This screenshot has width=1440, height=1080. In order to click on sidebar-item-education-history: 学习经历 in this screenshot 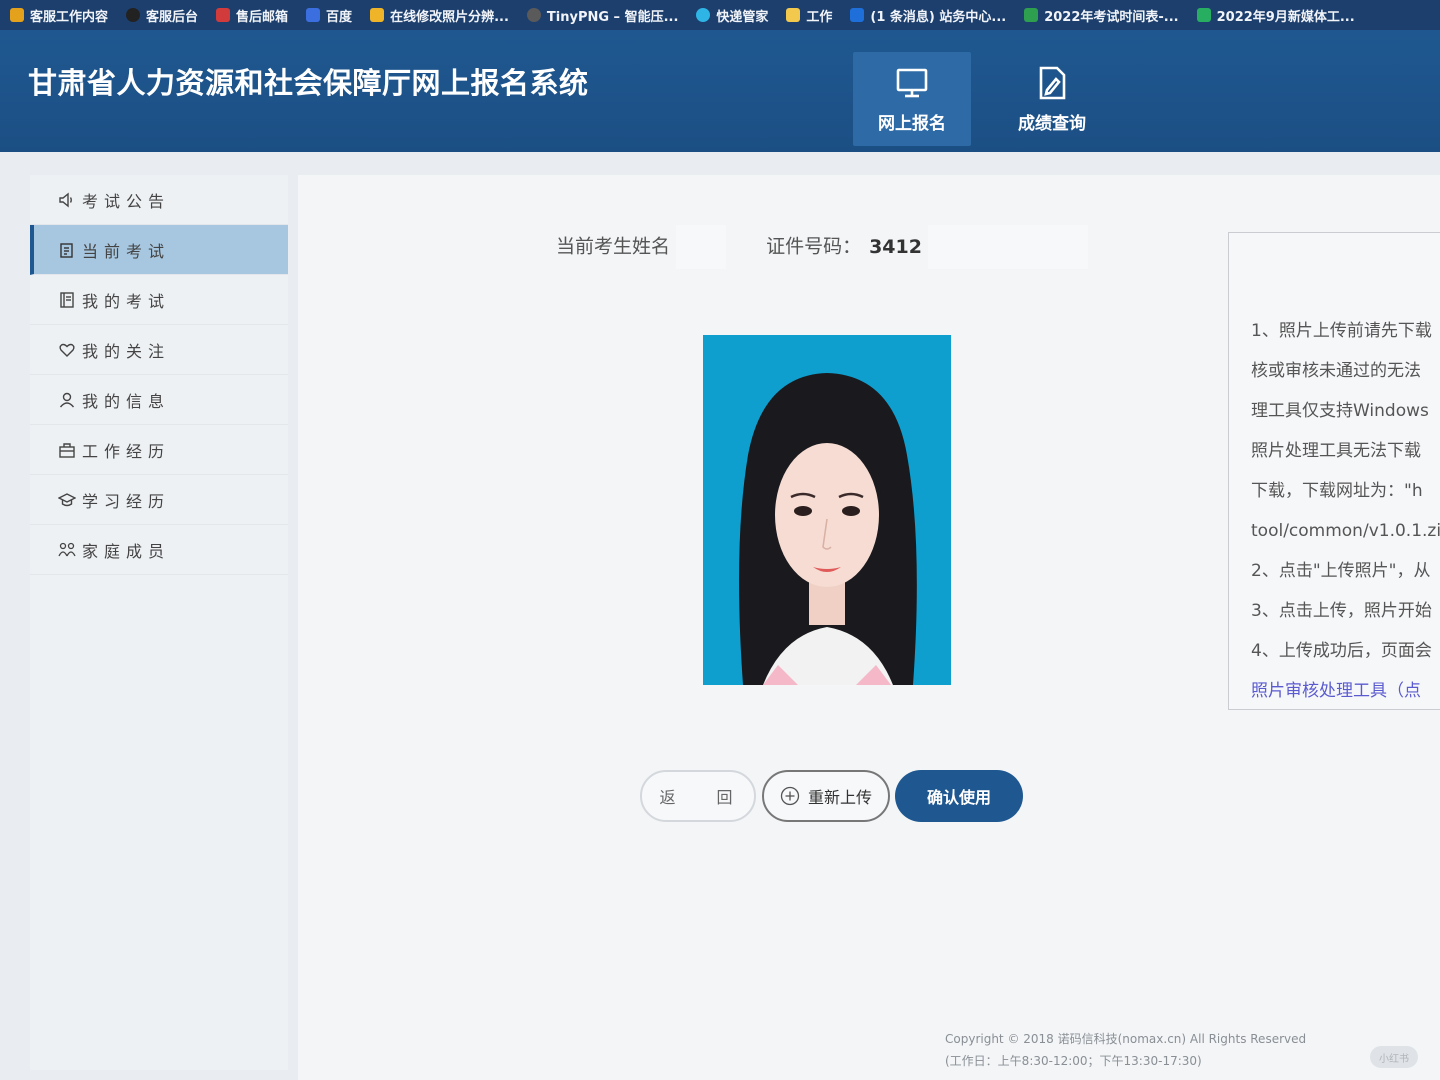, I will do `click(159, 500)`.